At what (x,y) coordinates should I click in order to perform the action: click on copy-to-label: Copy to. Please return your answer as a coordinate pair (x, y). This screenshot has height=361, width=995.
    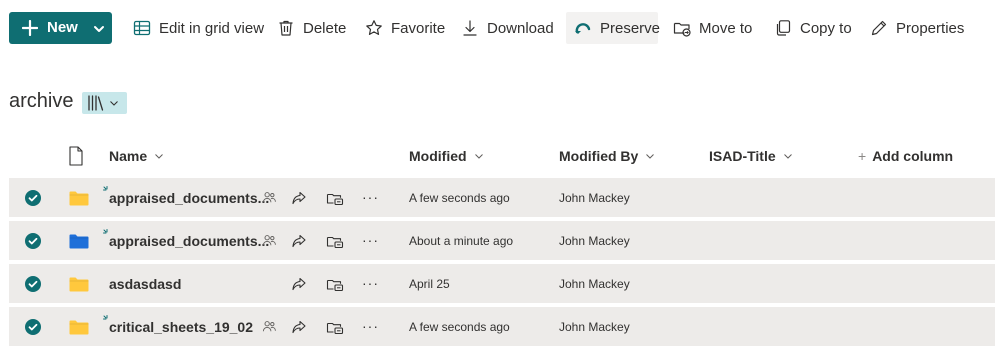
    Looking at the image, I should click on (826, 28).